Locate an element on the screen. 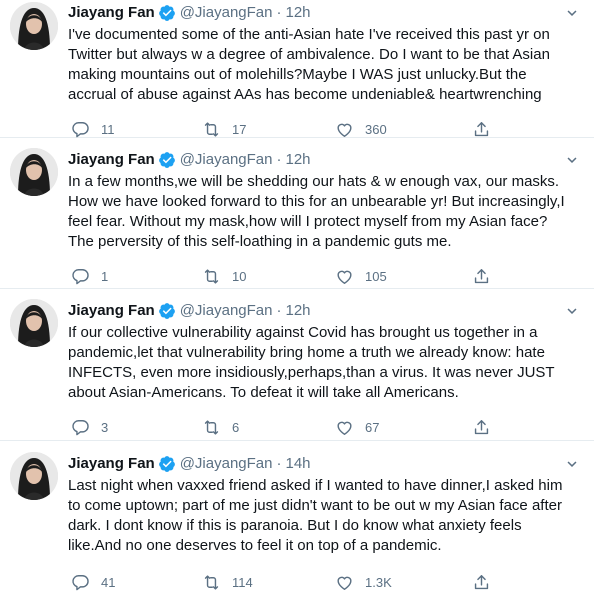  reply-count: 11 is located at coordinates (108, 129).